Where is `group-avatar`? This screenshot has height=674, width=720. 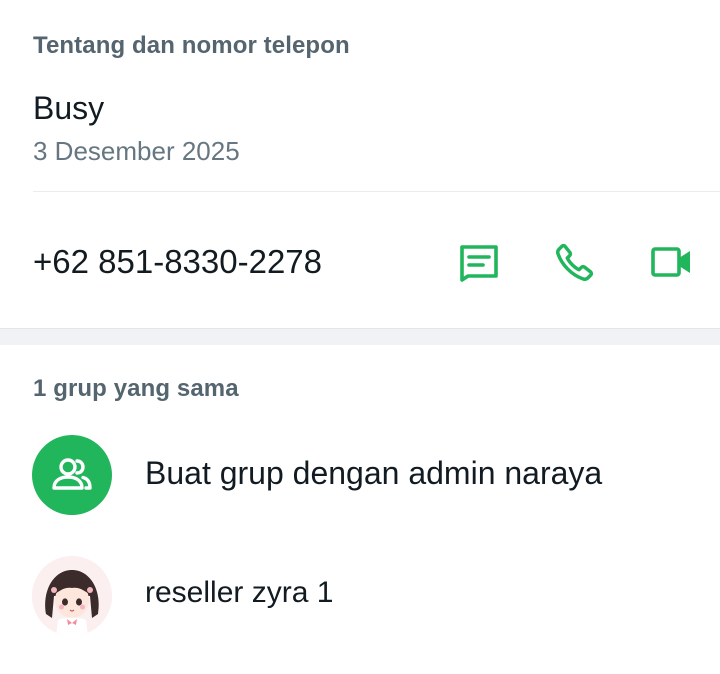
group-avatar is located at coordinates (72, 596).